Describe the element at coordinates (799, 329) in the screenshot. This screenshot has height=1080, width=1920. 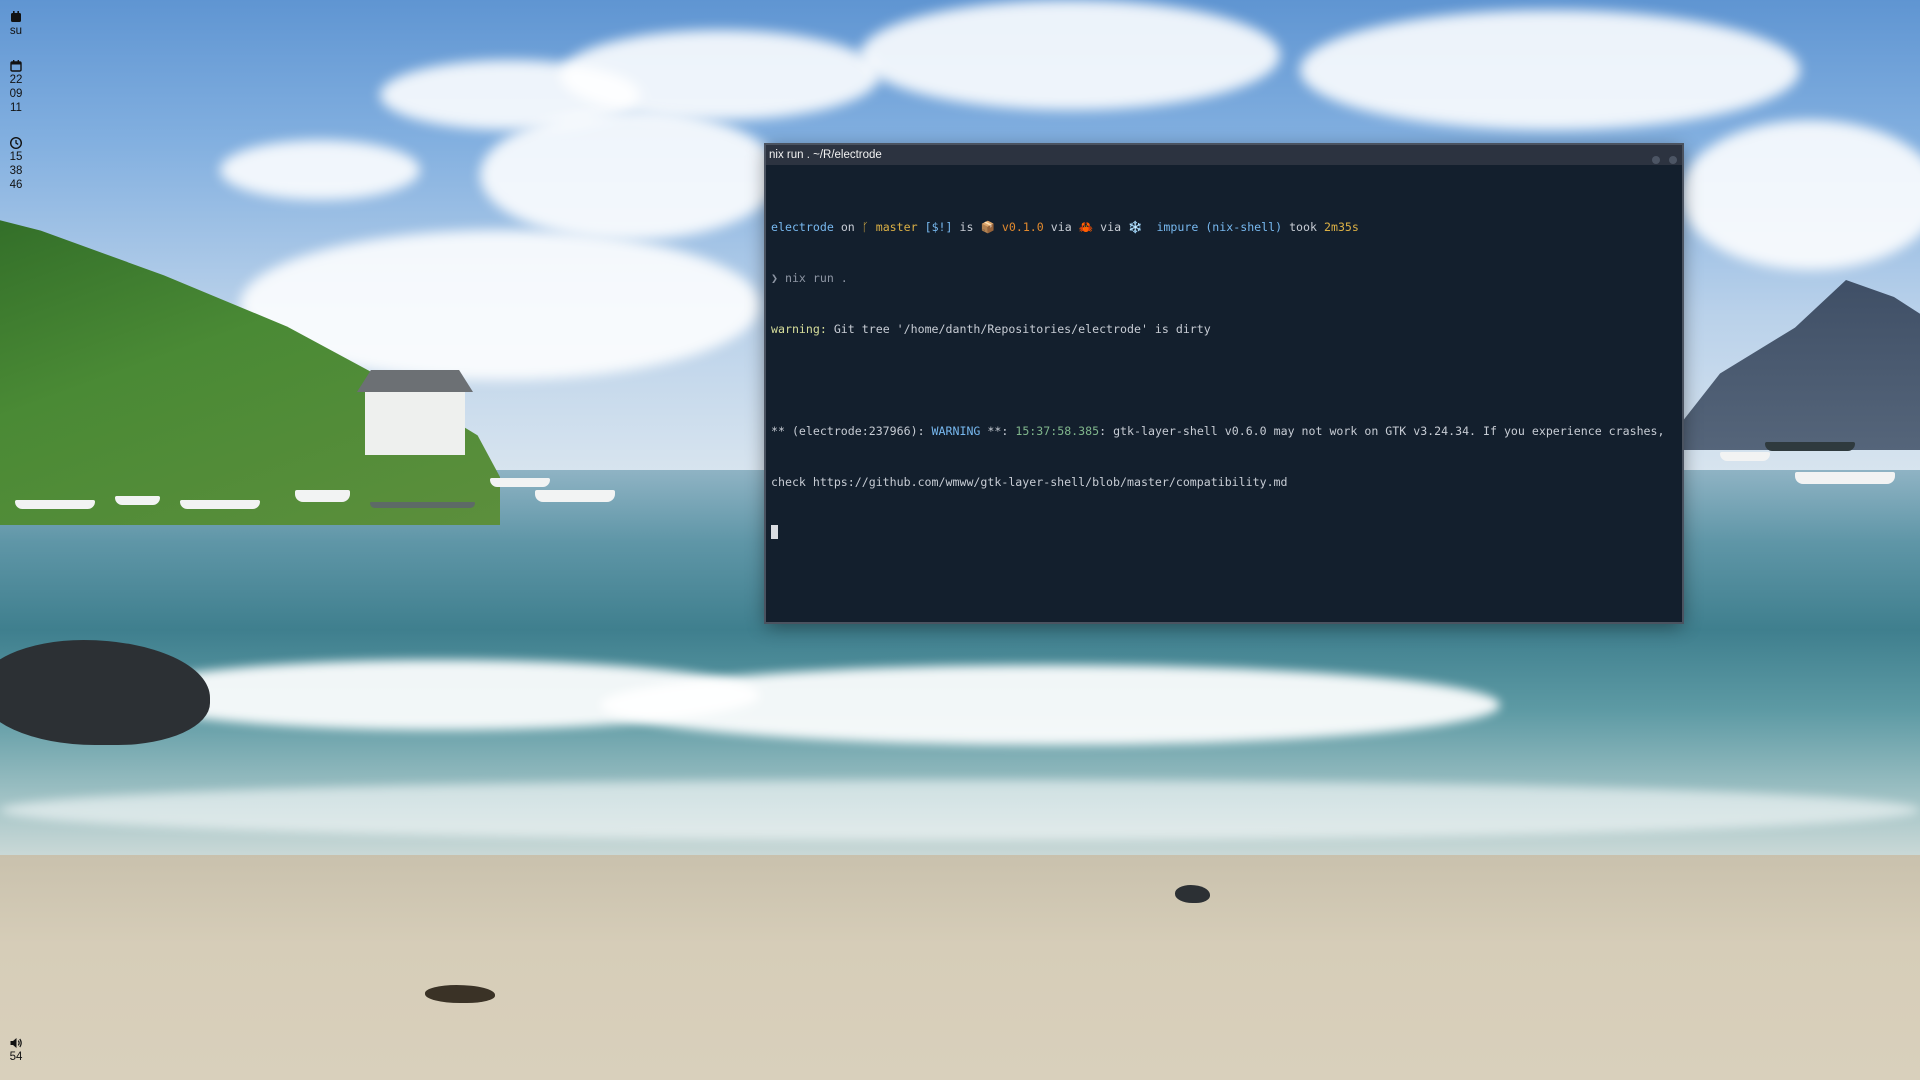
I see `warning-label: warning:` at that location.